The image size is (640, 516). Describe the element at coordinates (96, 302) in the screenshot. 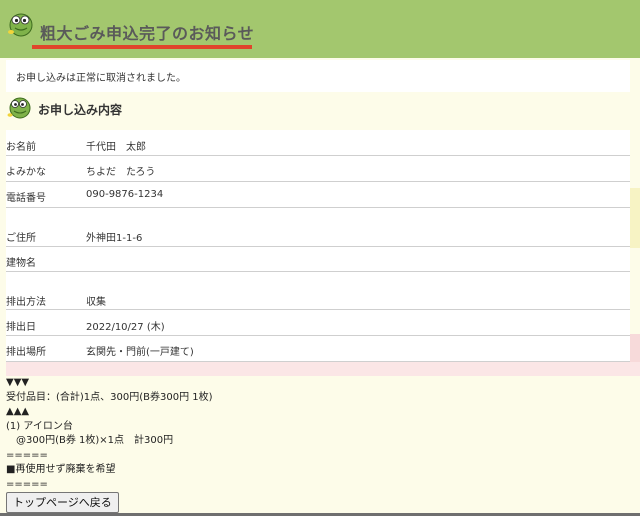

I see `row-value: 収集` at that location.